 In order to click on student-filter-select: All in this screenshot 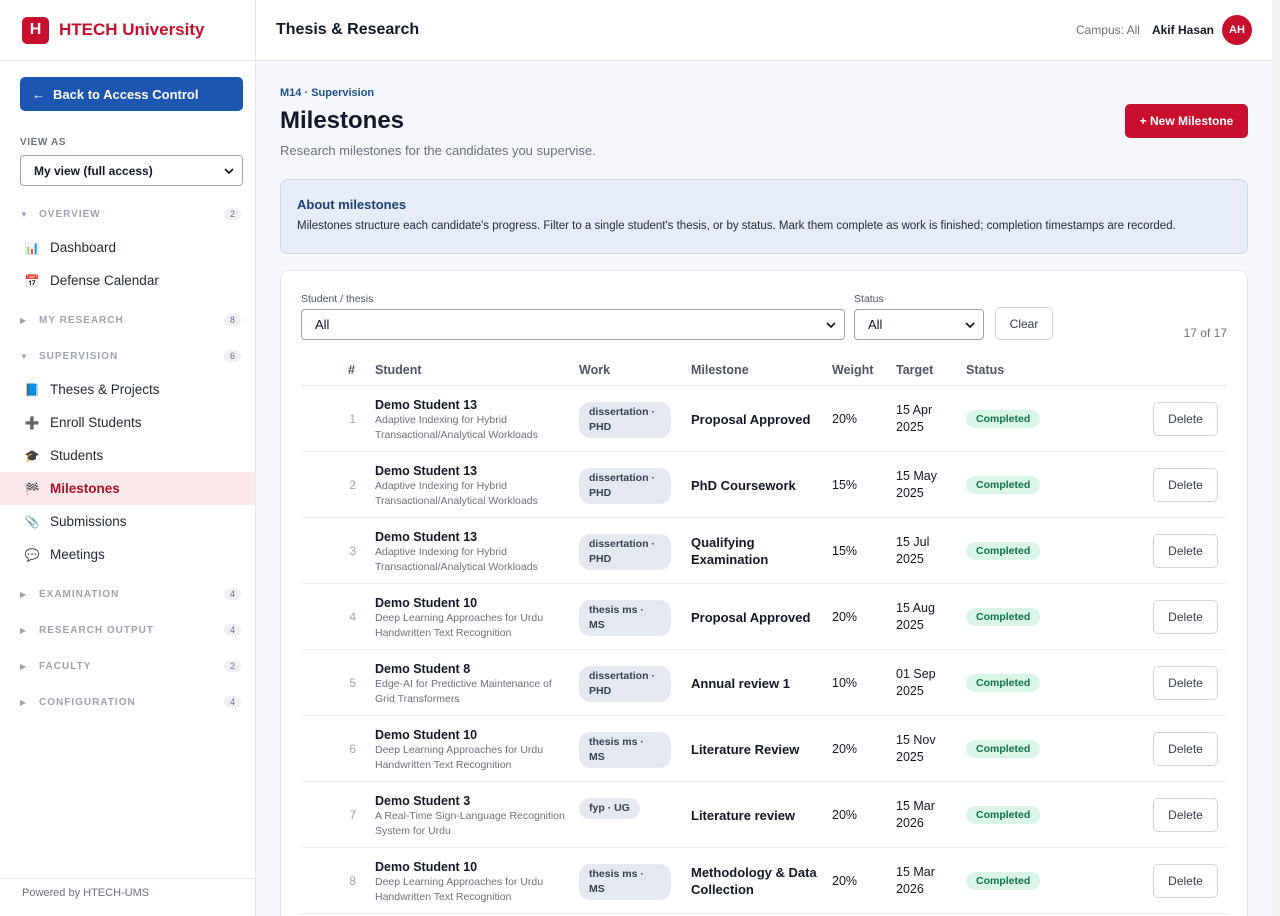, I will do `click(573, 324)`.